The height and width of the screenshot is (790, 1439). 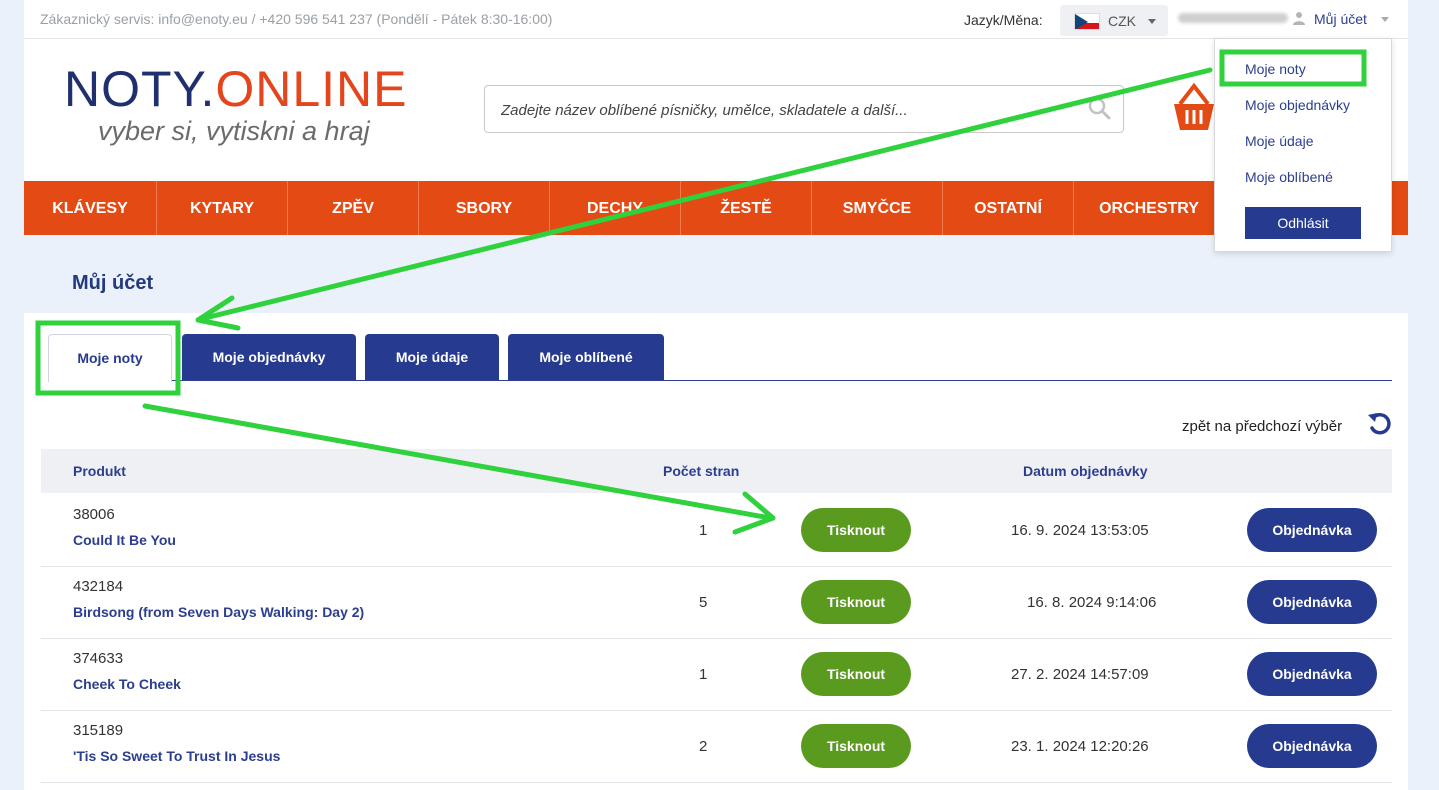 I want to click on page-title: Můj účet, so click(x=113, y=283).